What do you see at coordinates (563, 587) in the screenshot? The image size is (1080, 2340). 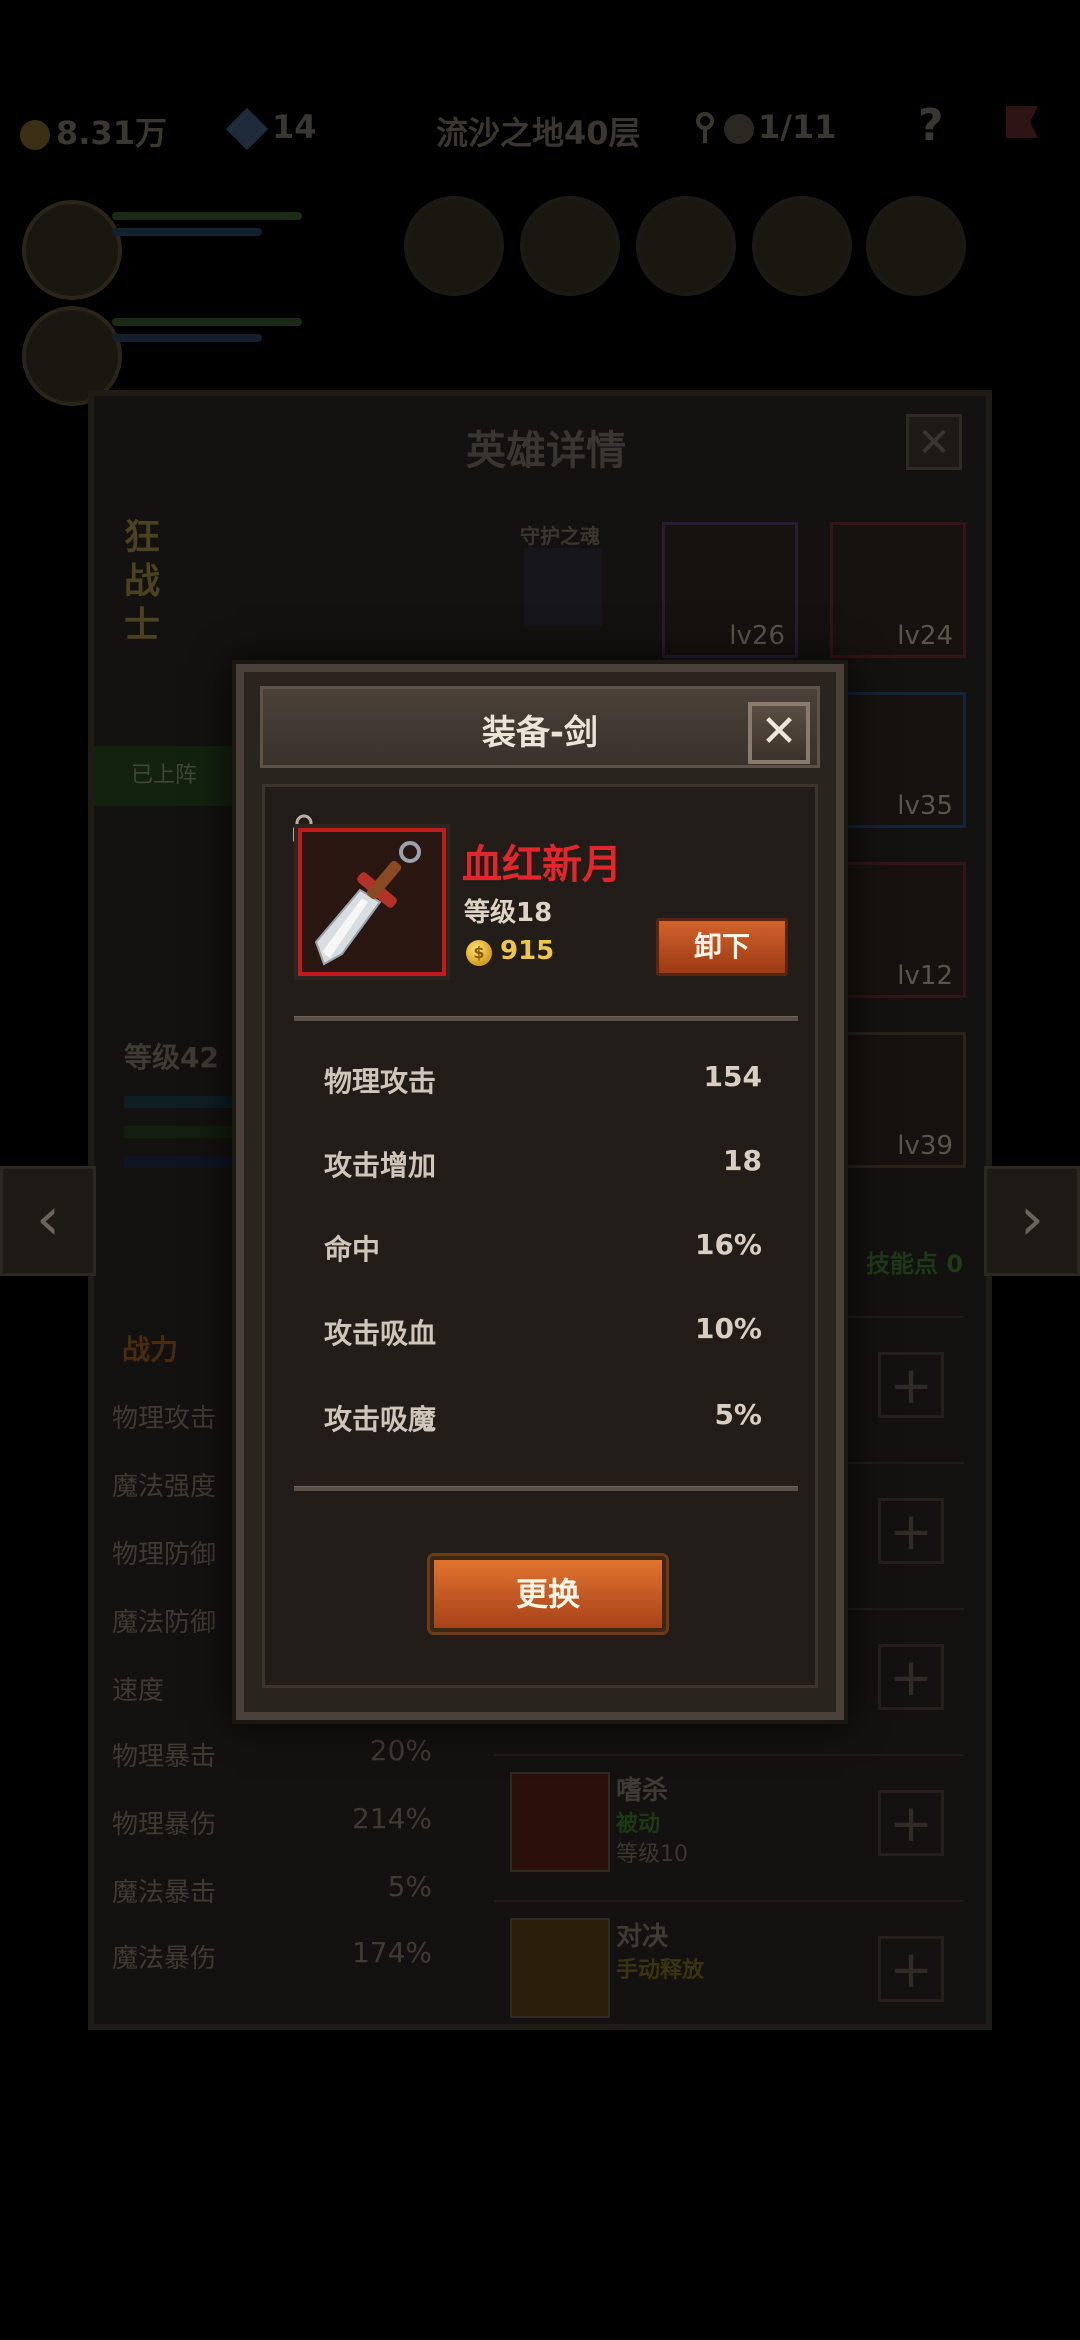 I see `guardian-soul-icon` at bounding box center [563, 587].